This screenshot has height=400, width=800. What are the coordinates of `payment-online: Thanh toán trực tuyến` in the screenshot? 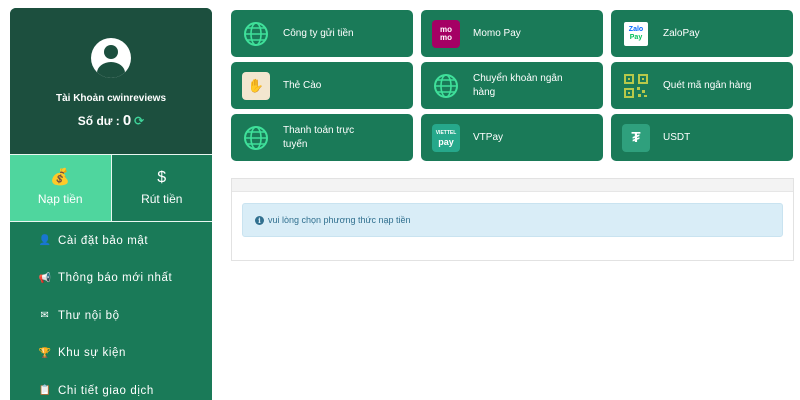 It's located at (322, 137).